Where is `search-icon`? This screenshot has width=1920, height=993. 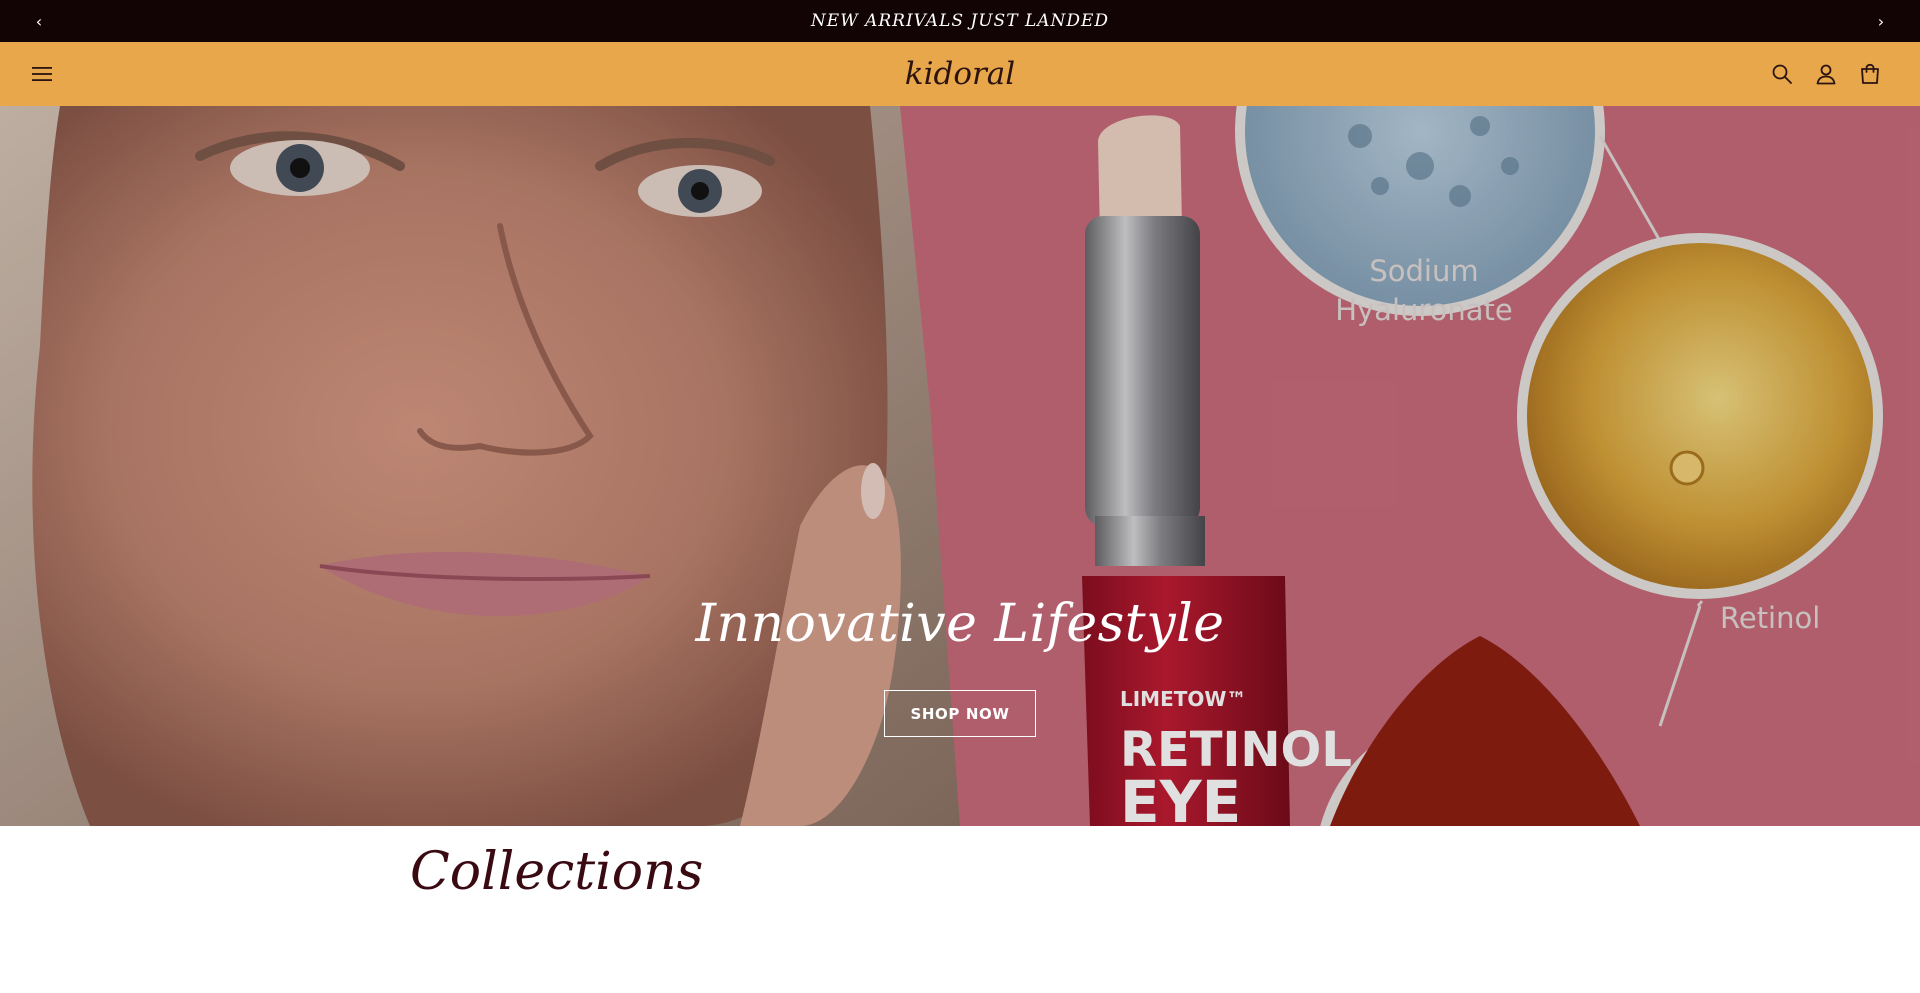 search-icon is located at coordinates (1782, 74).